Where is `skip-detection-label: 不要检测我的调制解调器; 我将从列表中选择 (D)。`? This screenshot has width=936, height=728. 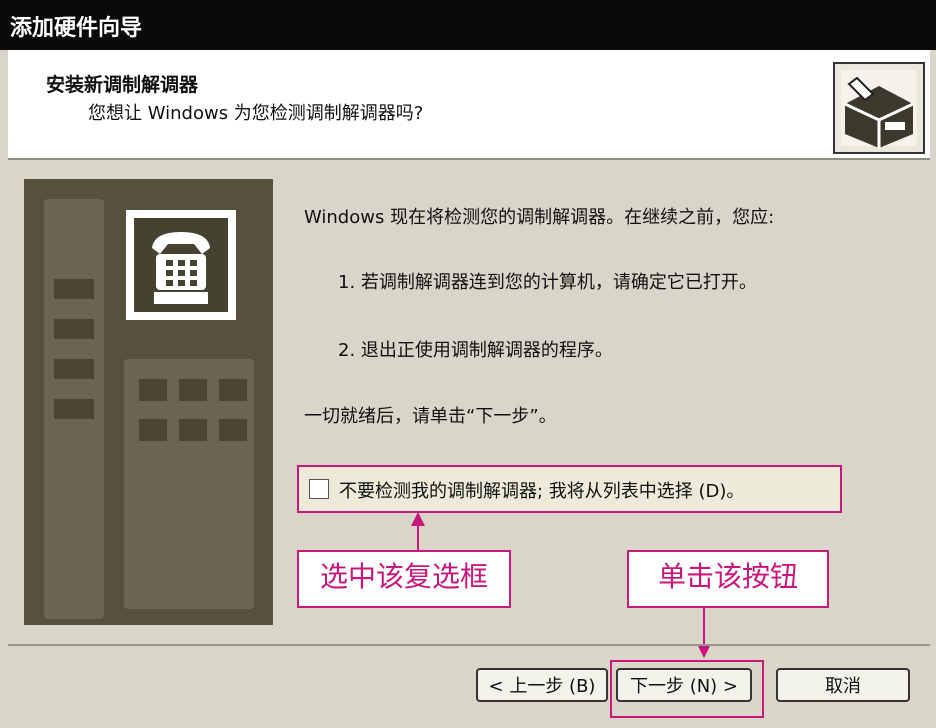
skip-detection-label: 不要检测我的调制解调器; 我将从列表中选择 (D)。 is located at coordinates (541, 490).